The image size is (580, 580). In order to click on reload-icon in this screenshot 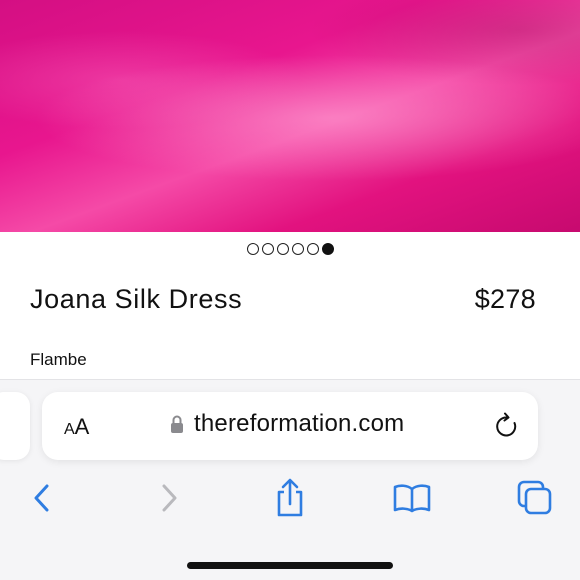, I will do `click(507, 426)`.